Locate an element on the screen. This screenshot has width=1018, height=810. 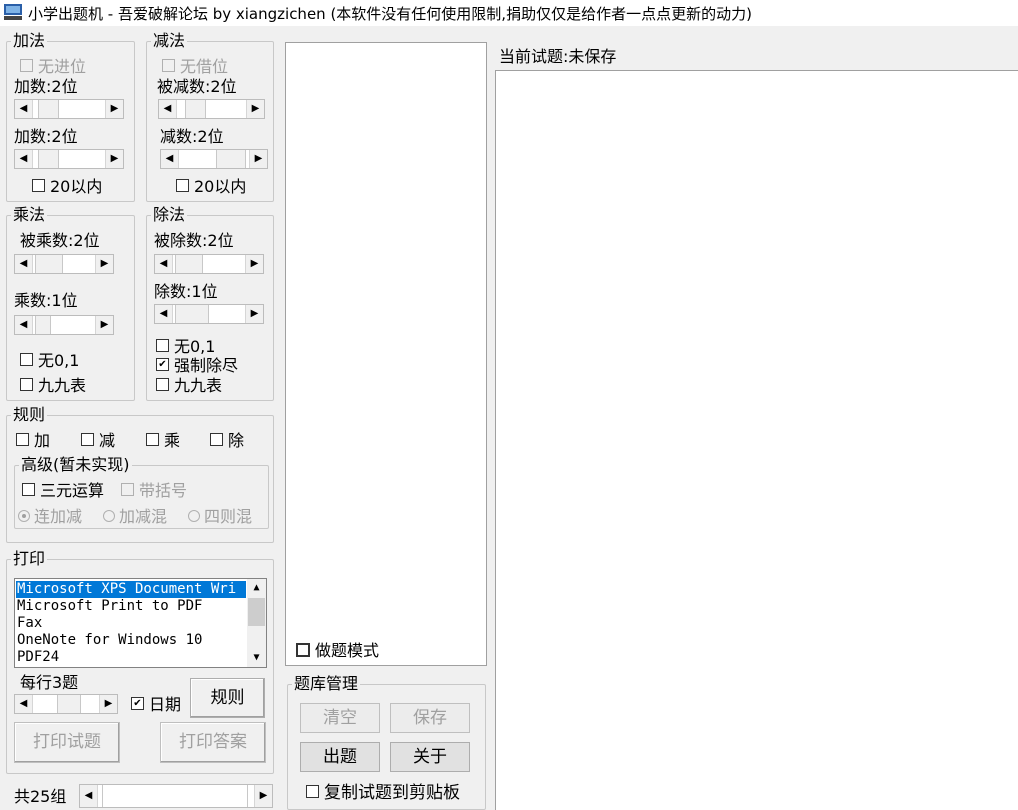
date-checkbox: ✔ 日期 is located at coordinates (156, 705).